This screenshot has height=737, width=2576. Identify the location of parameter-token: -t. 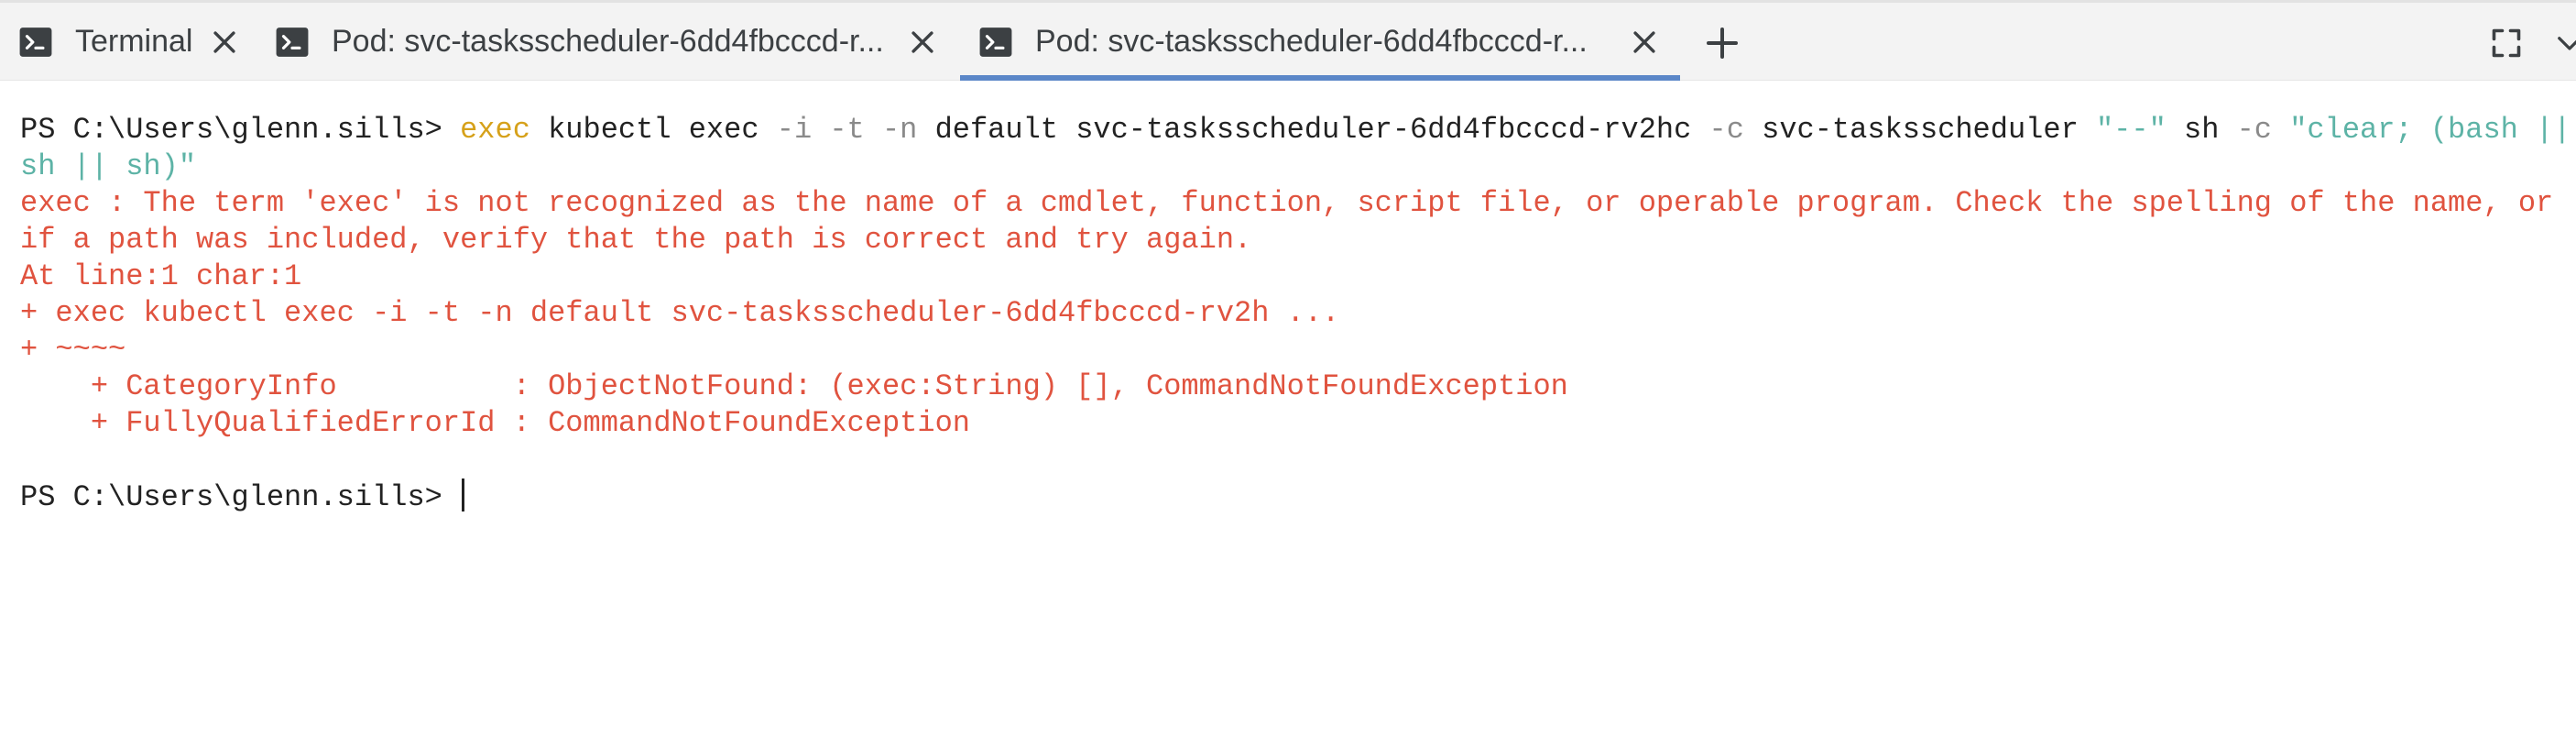
(847, 130).